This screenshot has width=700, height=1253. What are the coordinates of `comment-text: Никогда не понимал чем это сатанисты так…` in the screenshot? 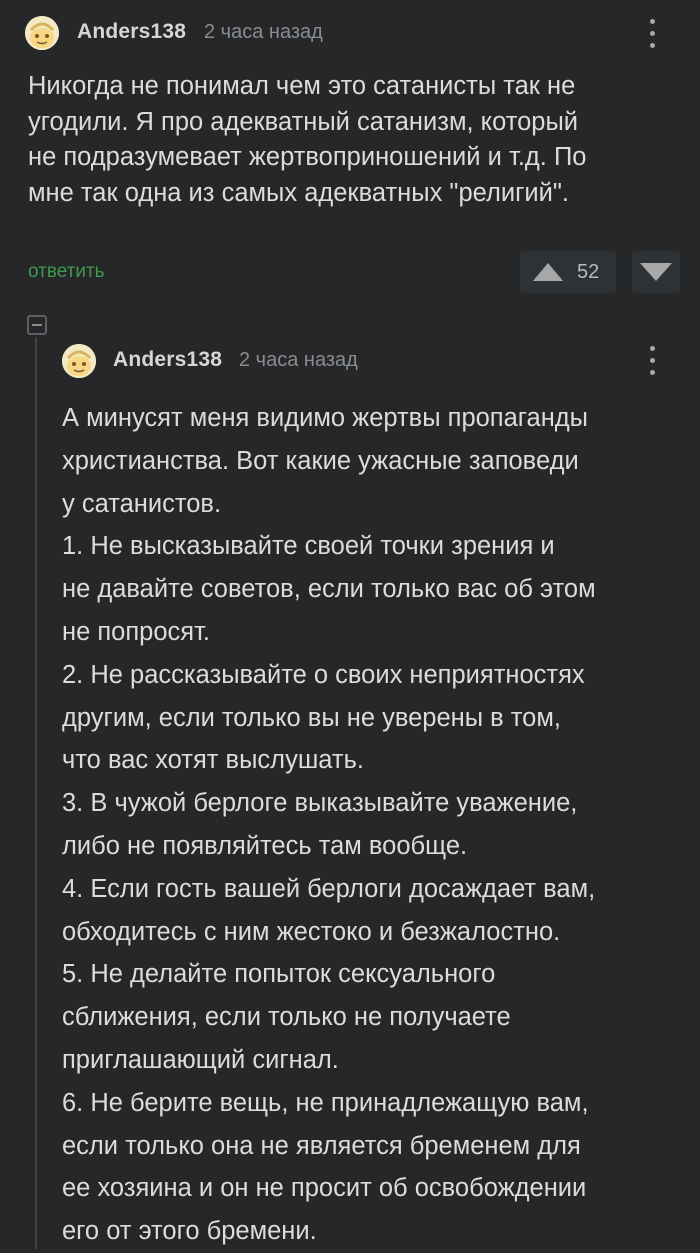 It's located at (307, 139).